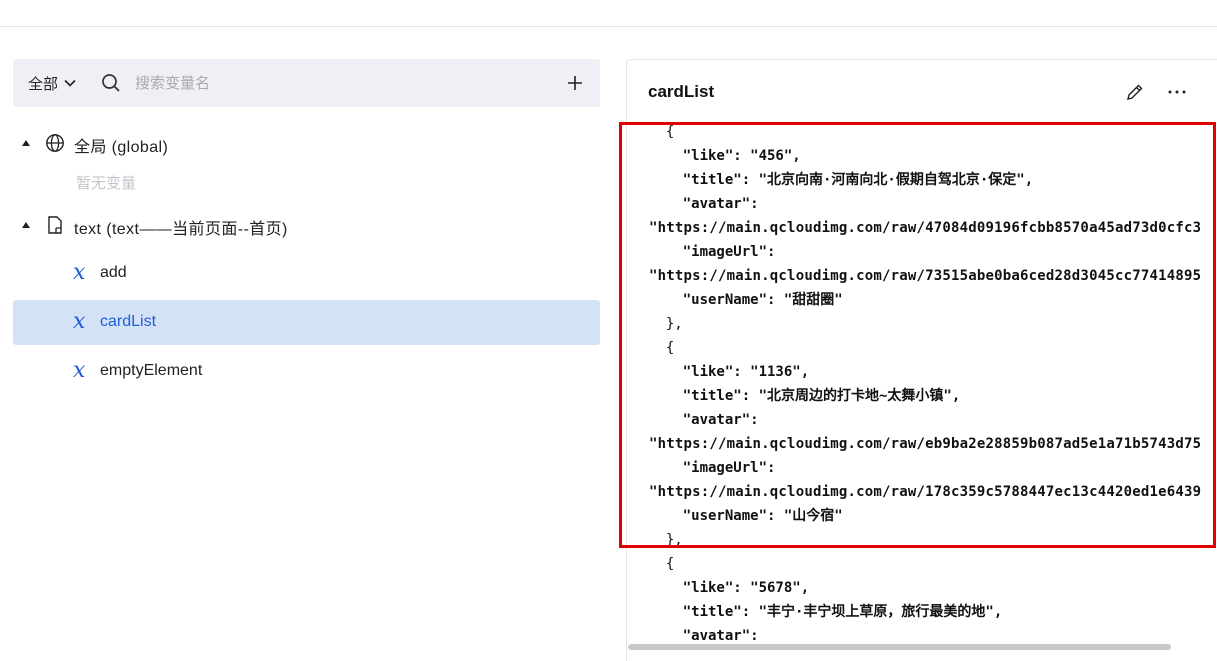 The image size is (1217, 661). I want to click on variable-item-cardlist: 𝑥 cardList, so click(306, 322).